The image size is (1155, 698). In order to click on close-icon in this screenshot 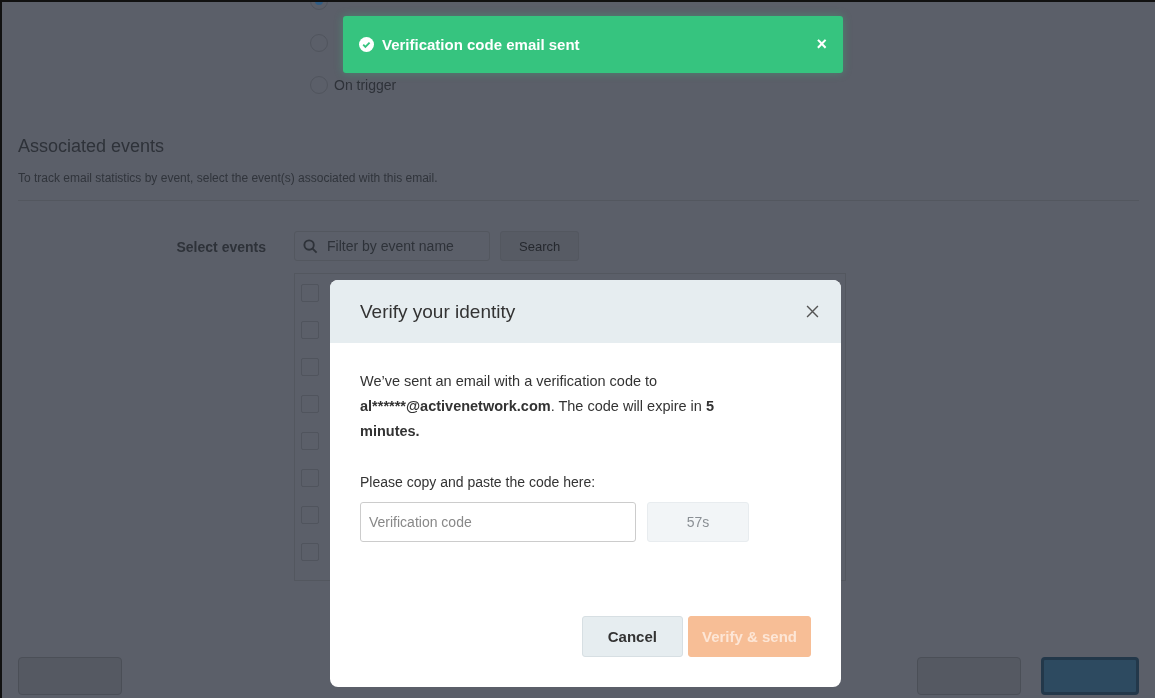, I will do `click(812, 311)`.